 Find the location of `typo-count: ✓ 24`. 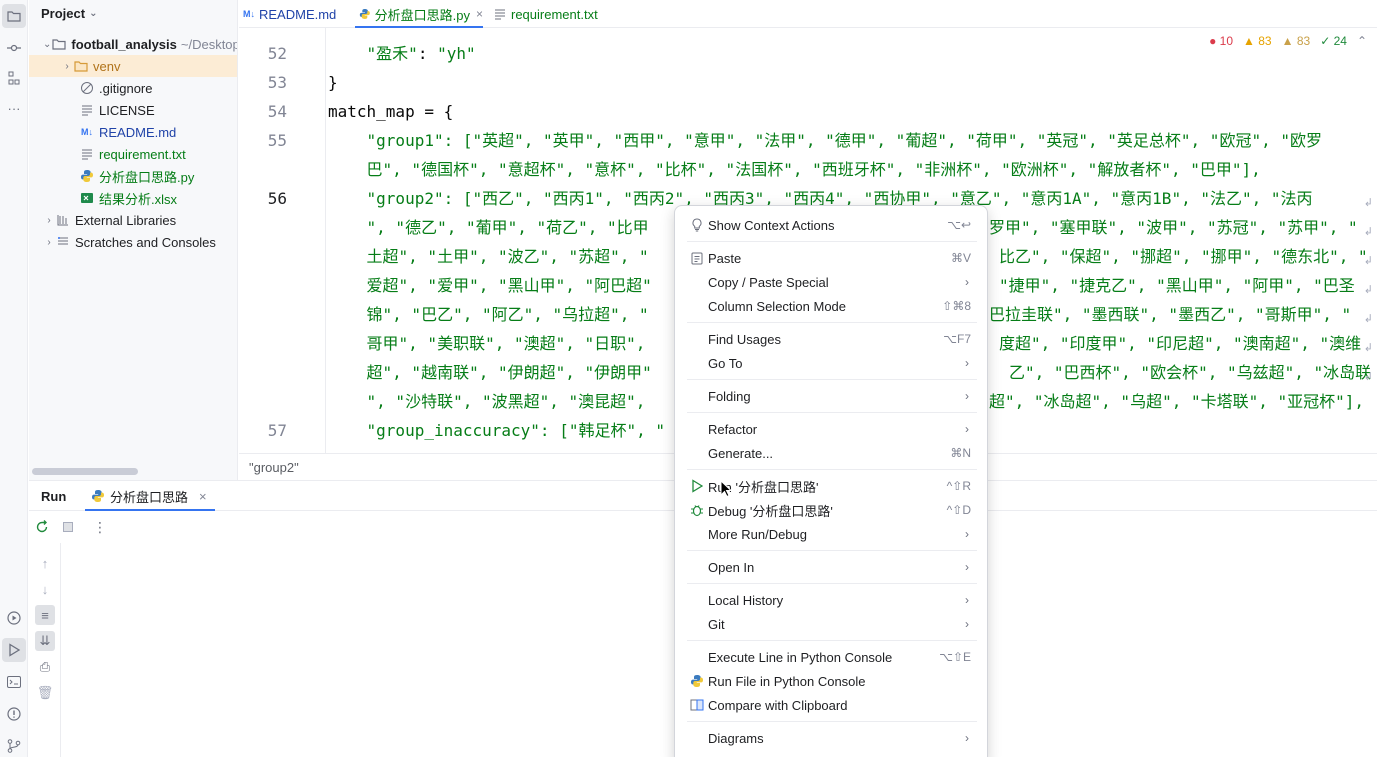

typo-count: ✓ 24 is located at coordinates (1333, 41).